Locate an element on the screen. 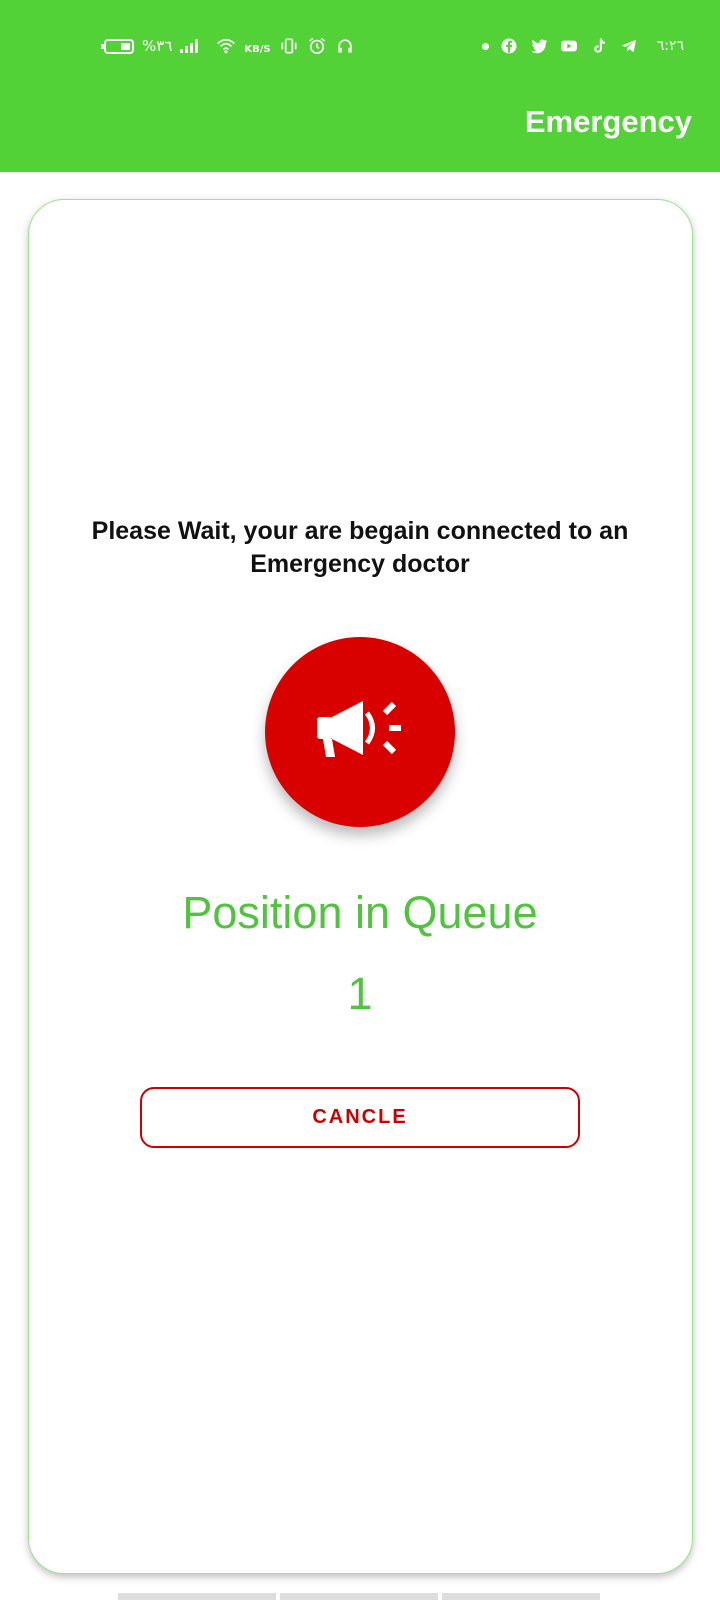  vibrate-icon is located at coordinates (289, 46).